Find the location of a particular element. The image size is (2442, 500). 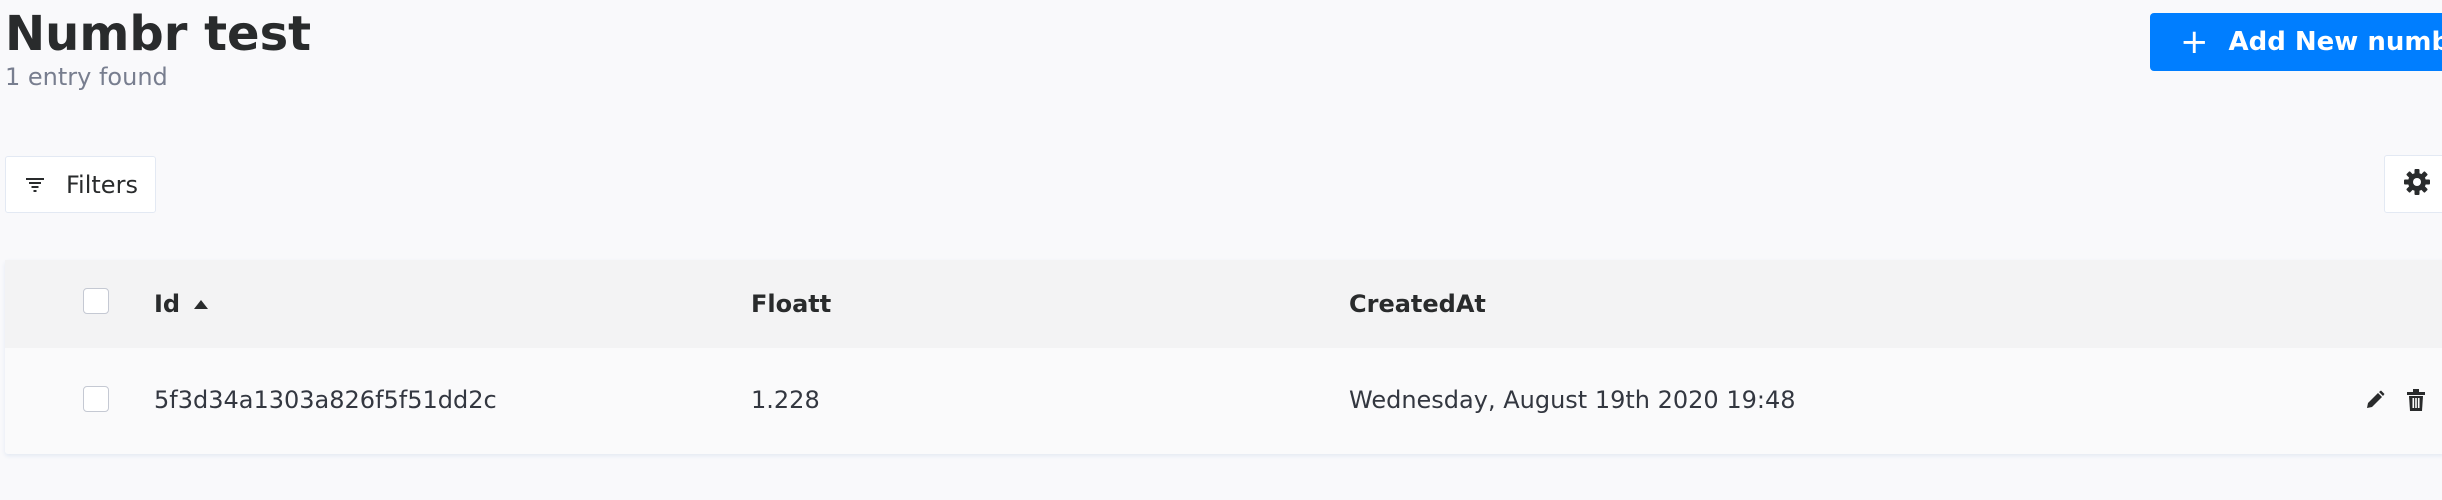

trash-icon is located at coordinates (2416, 400).